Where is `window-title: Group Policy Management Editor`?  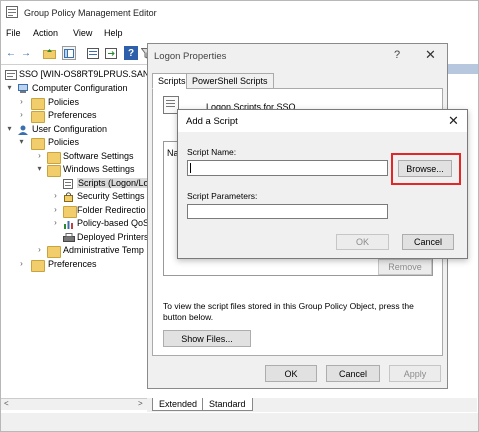
window-title: Group Policy Management Editor is located at coordinates (90, 13).